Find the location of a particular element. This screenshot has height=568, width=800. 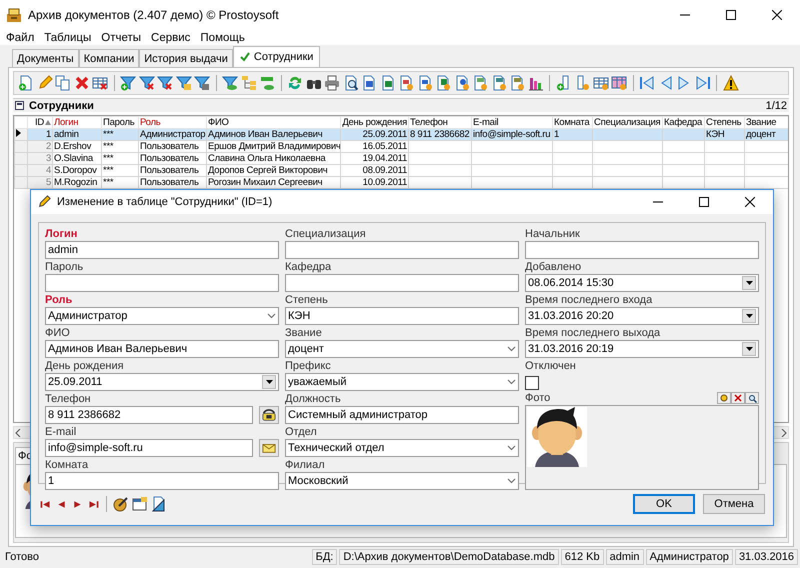

table-cell: Администратор is located at coordinates (173, 135).